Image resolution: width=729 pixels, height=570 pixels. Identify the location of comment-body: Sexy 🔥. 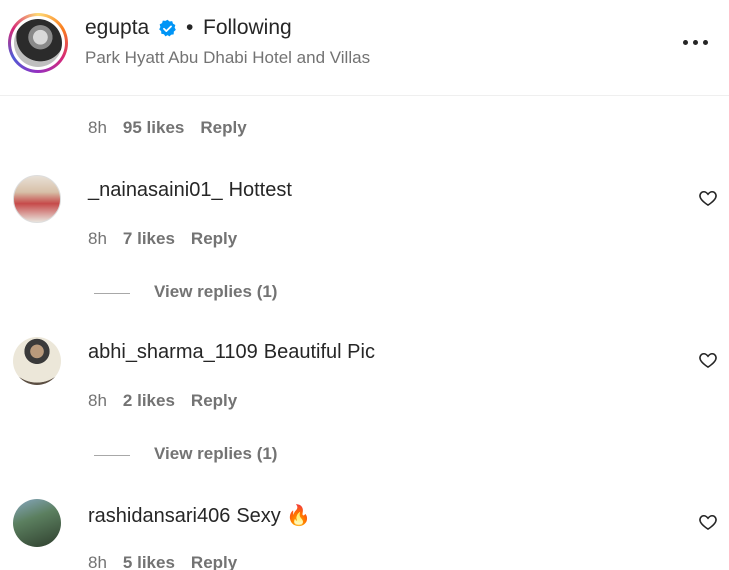
(274, 516).